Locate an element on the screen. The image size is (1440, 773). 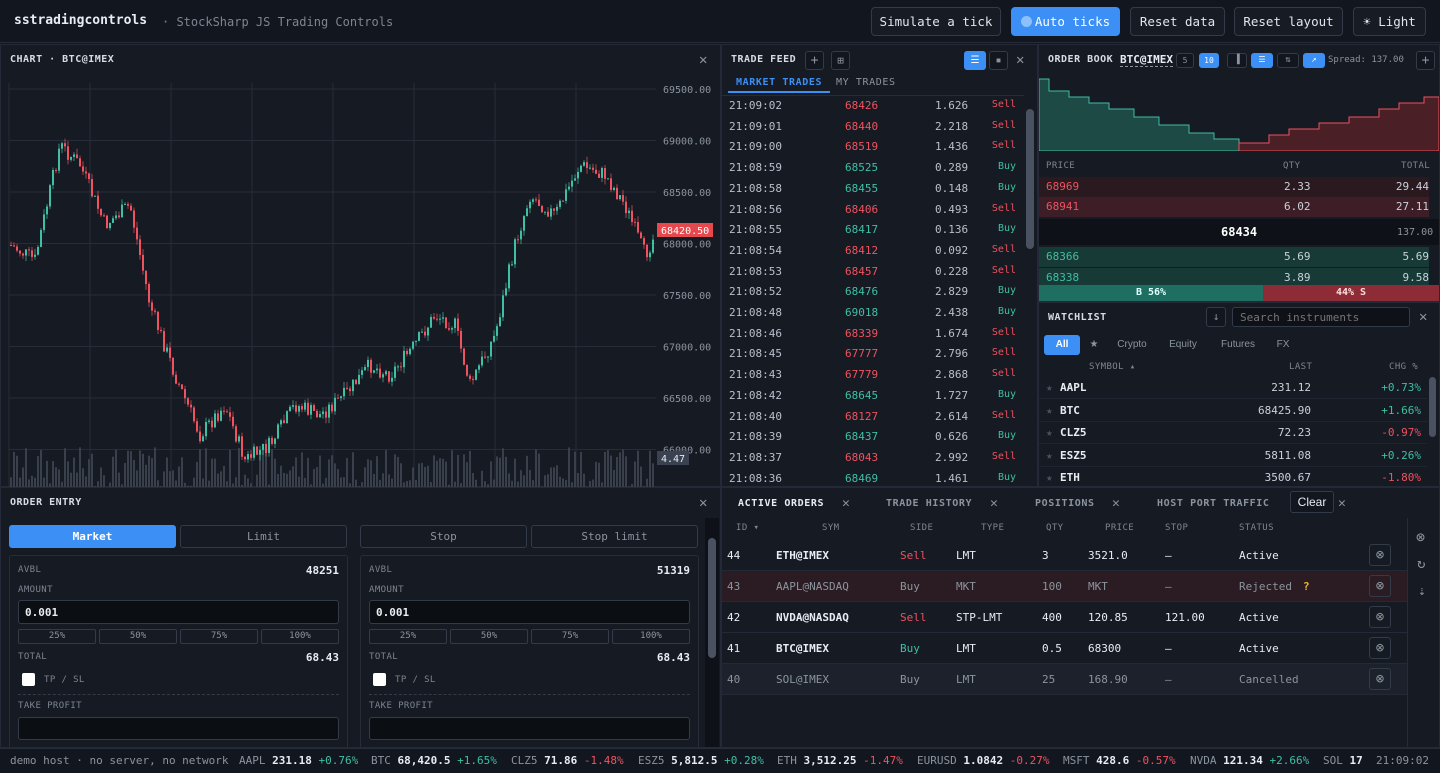
reset-data-button: Reset data is located at coordinates (1177, 21).